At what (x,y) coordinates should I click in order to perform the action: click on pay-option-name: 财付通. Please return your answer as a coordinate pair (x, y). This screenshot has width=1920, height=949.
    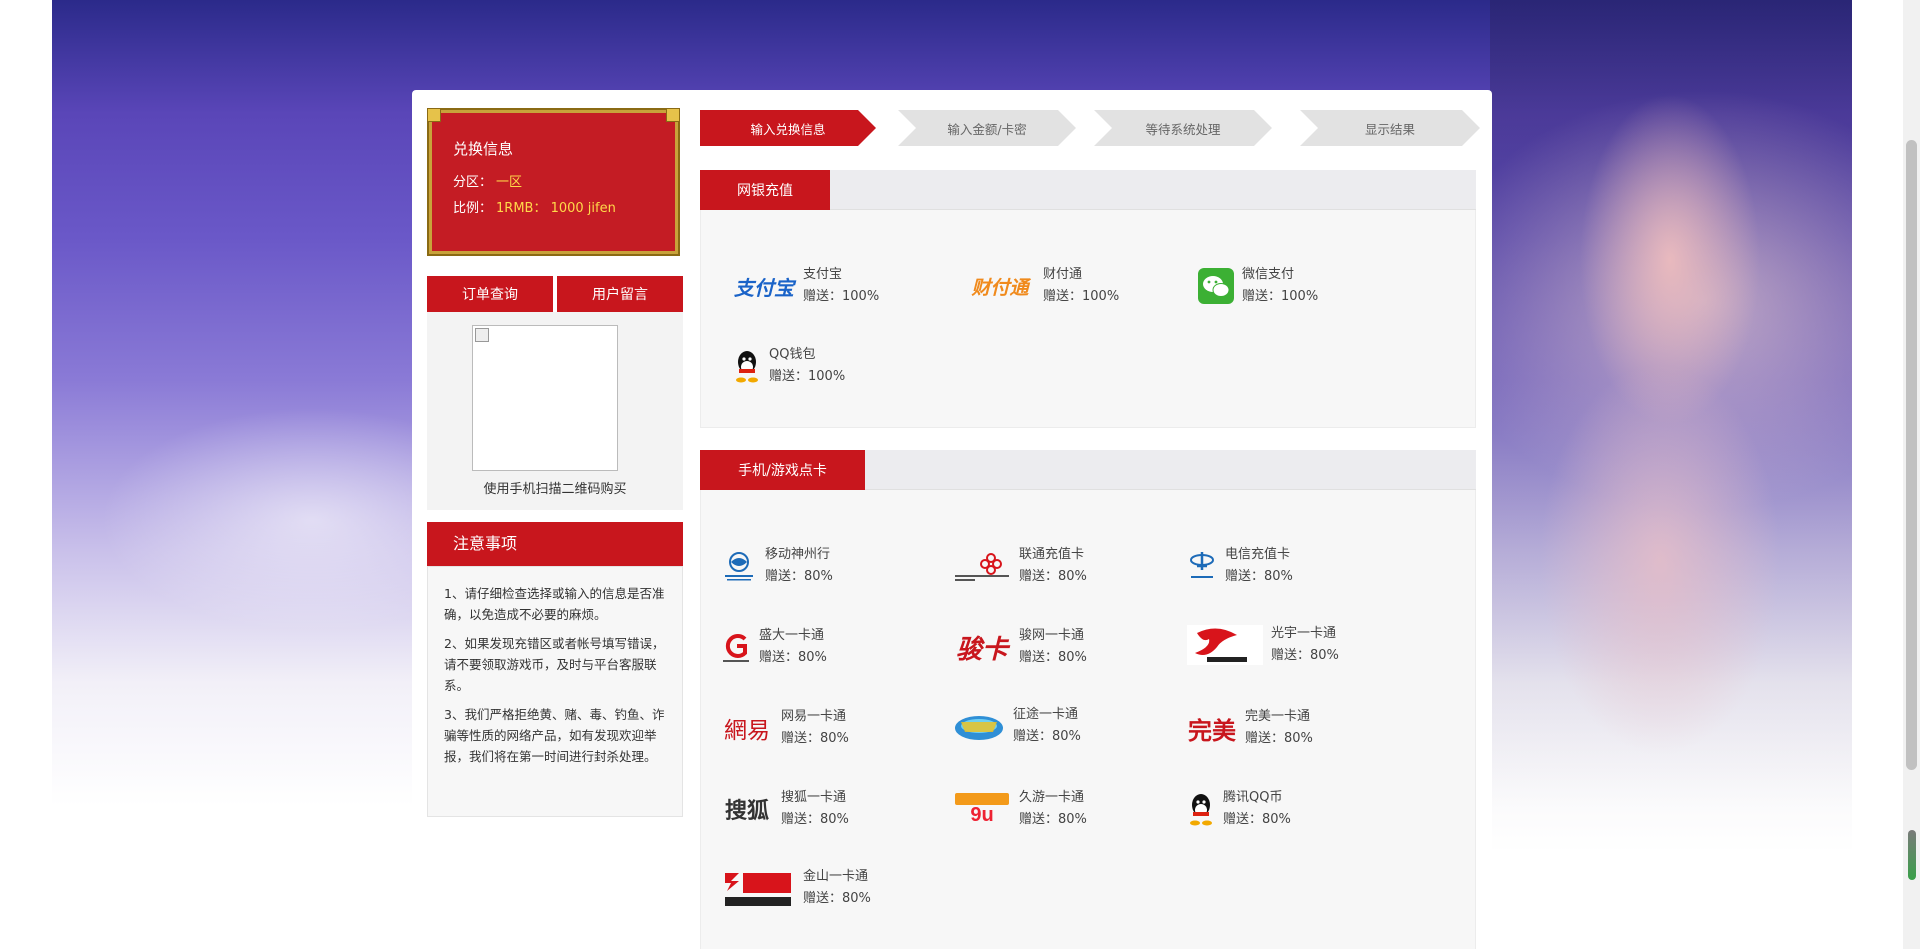
    Looking at the image, I should click on (1063, 274).